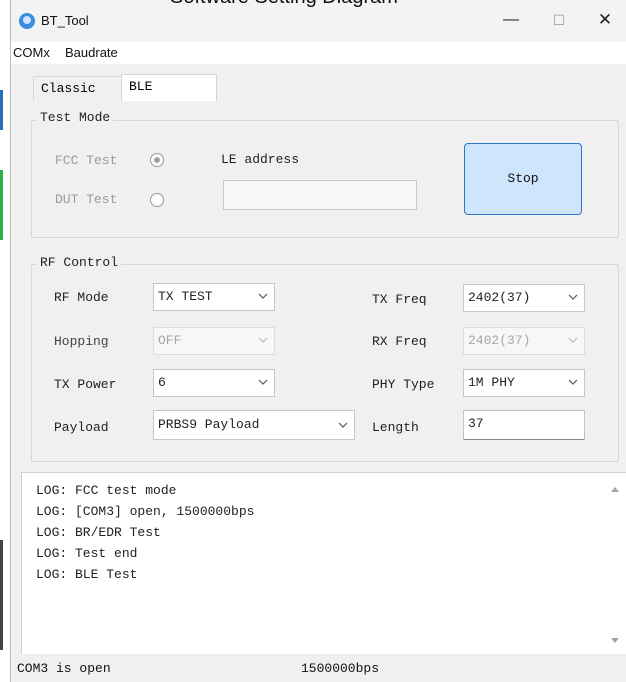 This screenshot has height=682, width=626. I want to click on payload-value: PRBS9 Payload, so click(209, 424).